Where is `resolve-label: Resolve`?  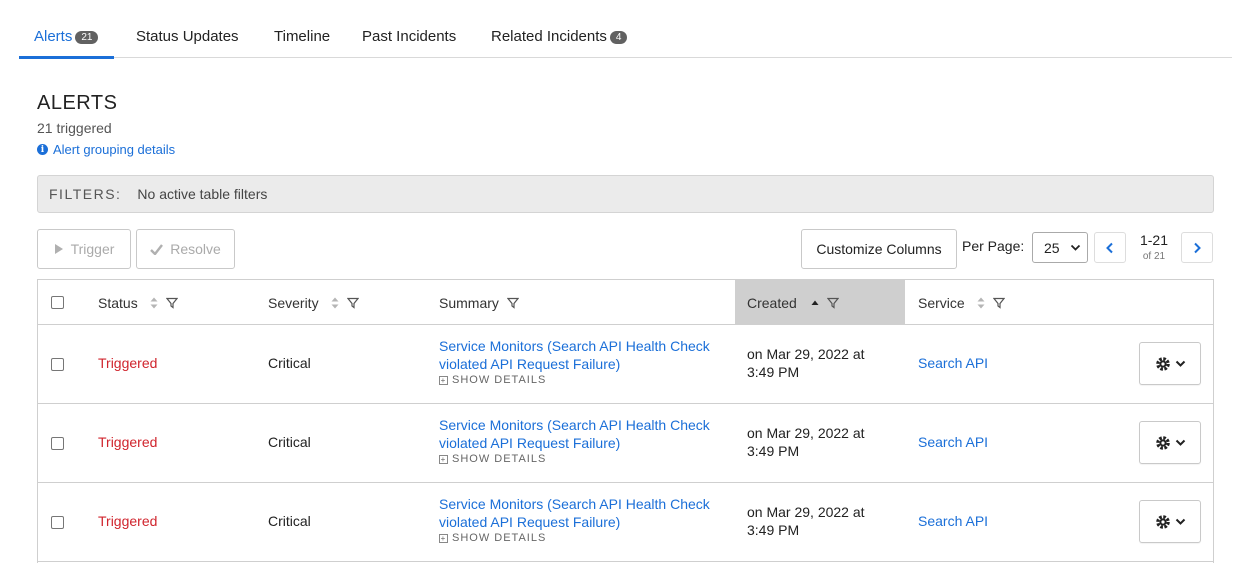 resolve-label: Resolve is located at coordinates (195, 249).